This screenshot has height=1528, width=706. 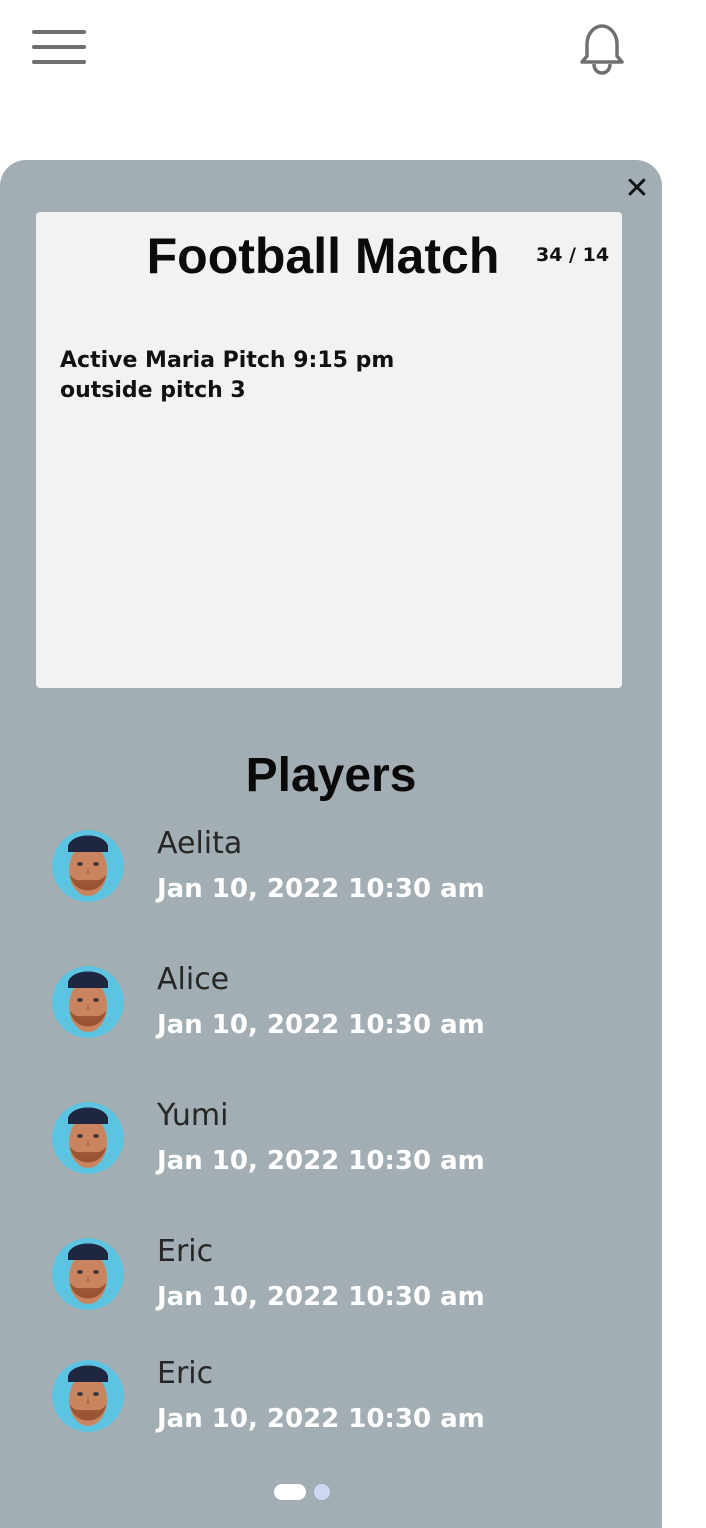 I want to click on player-row: Alice Jan 10, 2022 10:30 am, so click(x=332, y=1004).